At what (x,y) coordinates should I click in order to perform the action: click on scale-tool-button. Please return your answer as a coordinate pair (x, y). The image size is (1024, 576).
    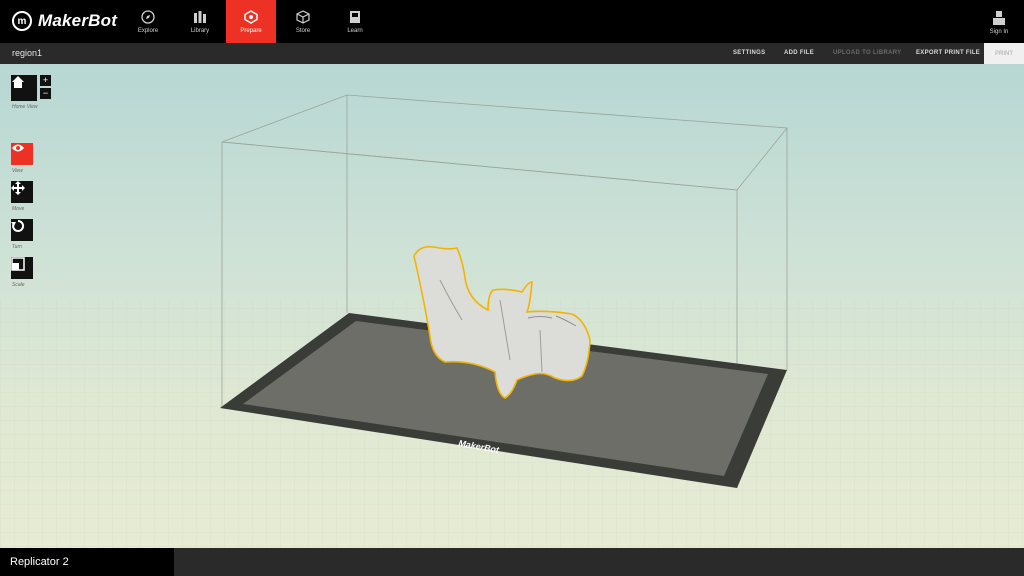
    Looking at the image, I should click on (22, 268).